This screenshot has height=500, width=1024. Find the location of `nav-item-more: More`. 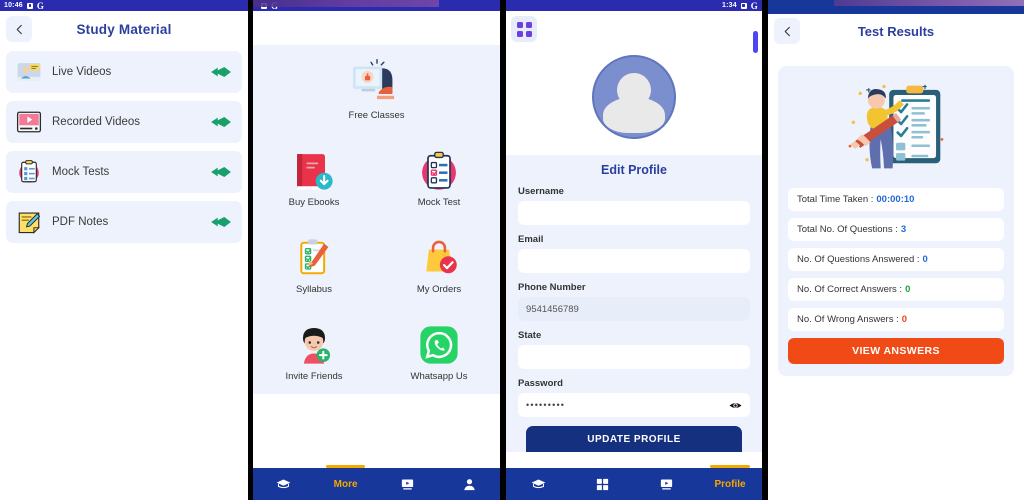

nav-item-more: More is located at coordinates (346, 482).